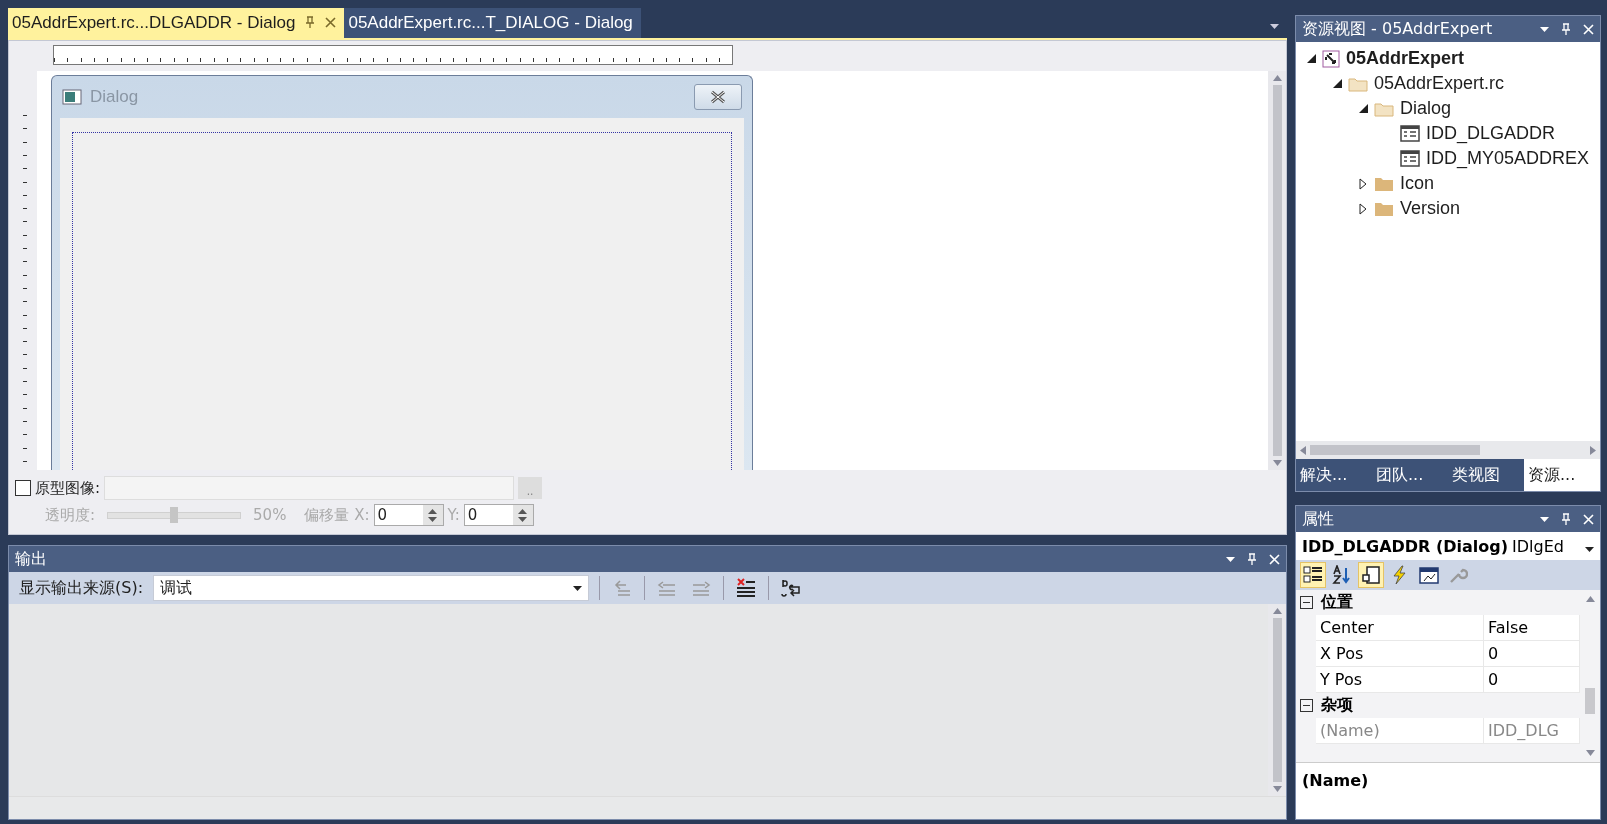 The image size is (1607, 824). What do you see at coordinates (453, 515) in the screenshot?
I see `offset-y-label: Y:` at bounding box center [453, 515].